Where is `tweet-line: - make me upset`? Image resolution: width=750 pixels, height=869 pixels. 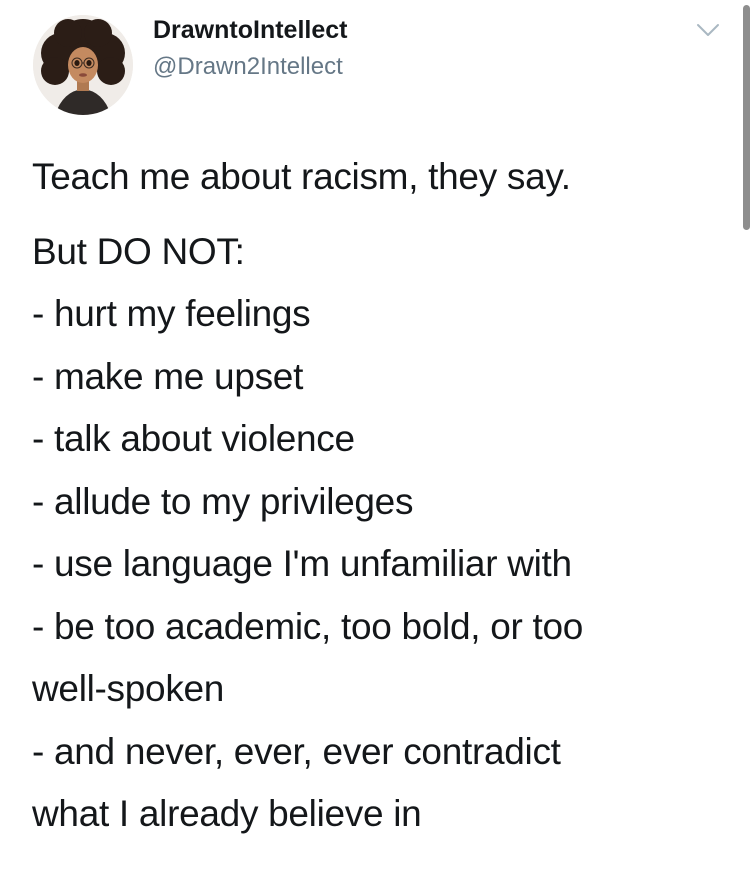
tweet-line: - make me upset is located at coordinates (168, 376).